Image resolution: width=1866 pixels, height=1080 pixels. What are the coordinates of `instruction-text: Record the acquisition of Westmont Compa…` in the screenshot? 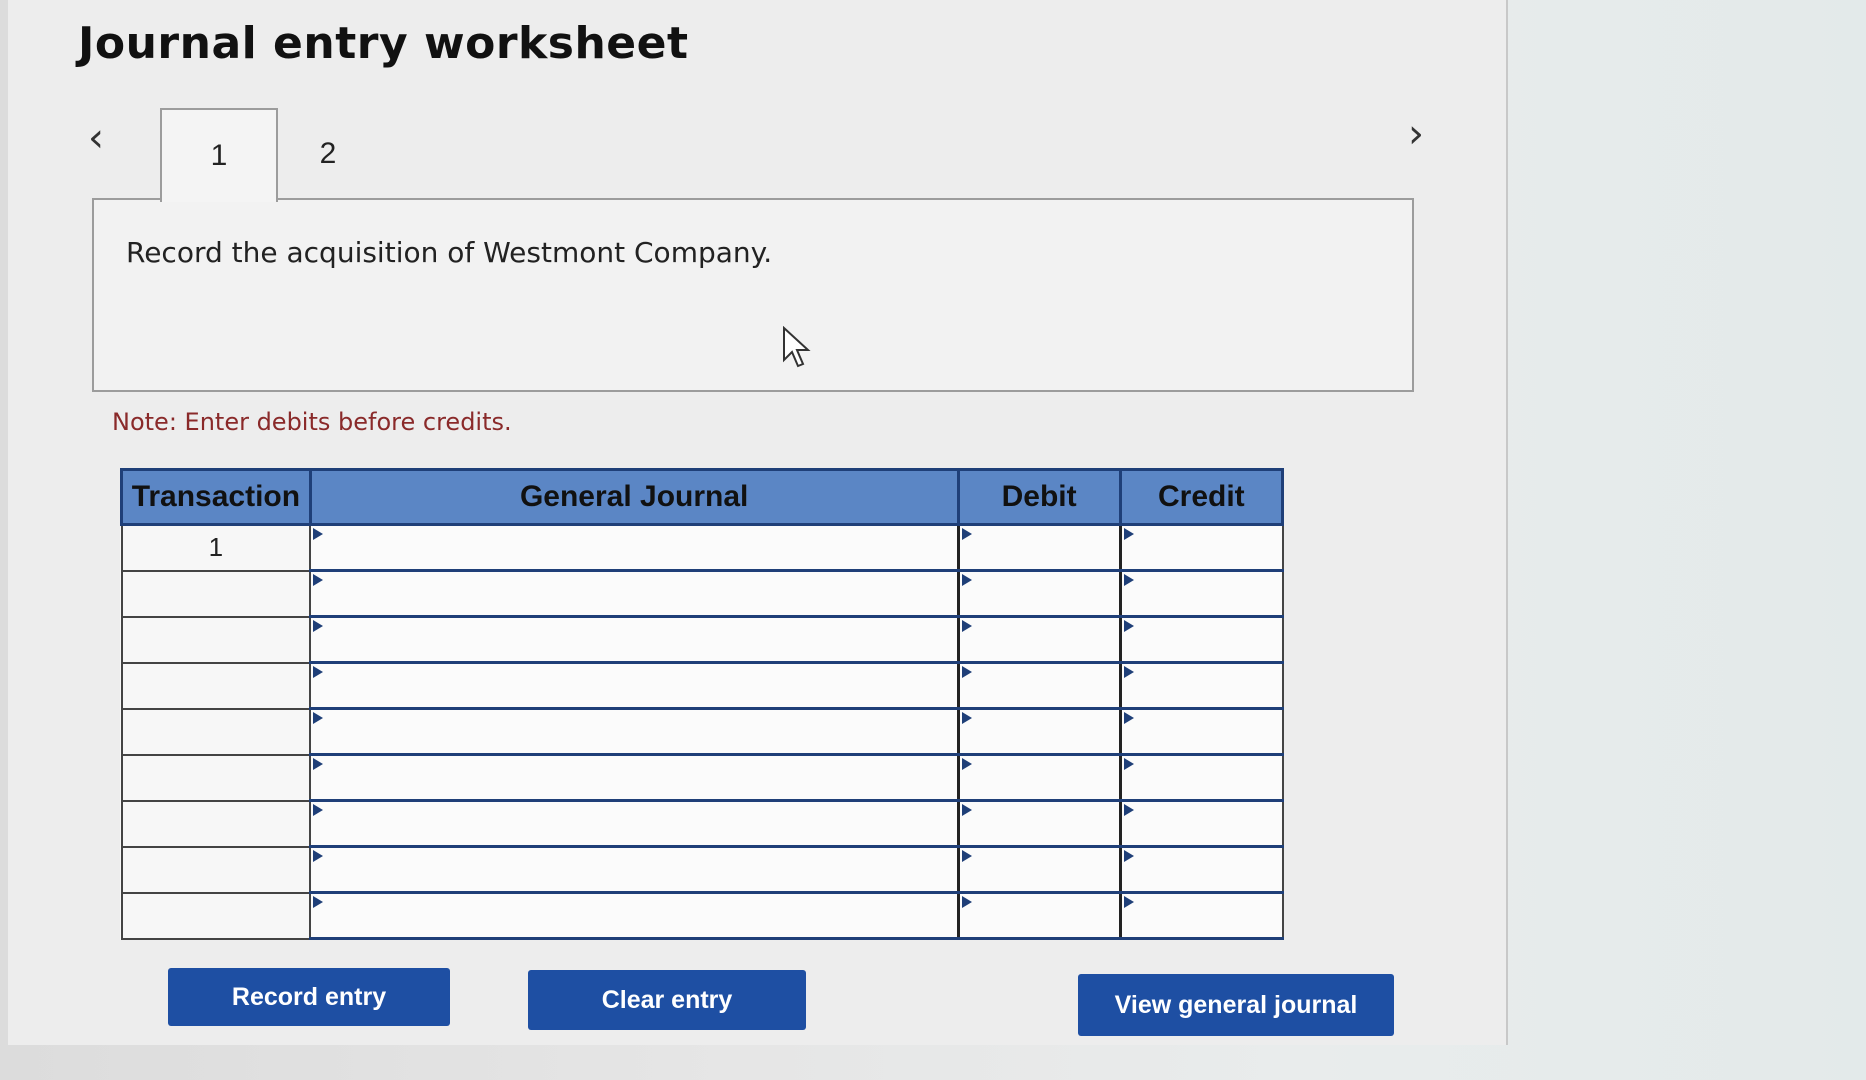 It's located at (449, 252).